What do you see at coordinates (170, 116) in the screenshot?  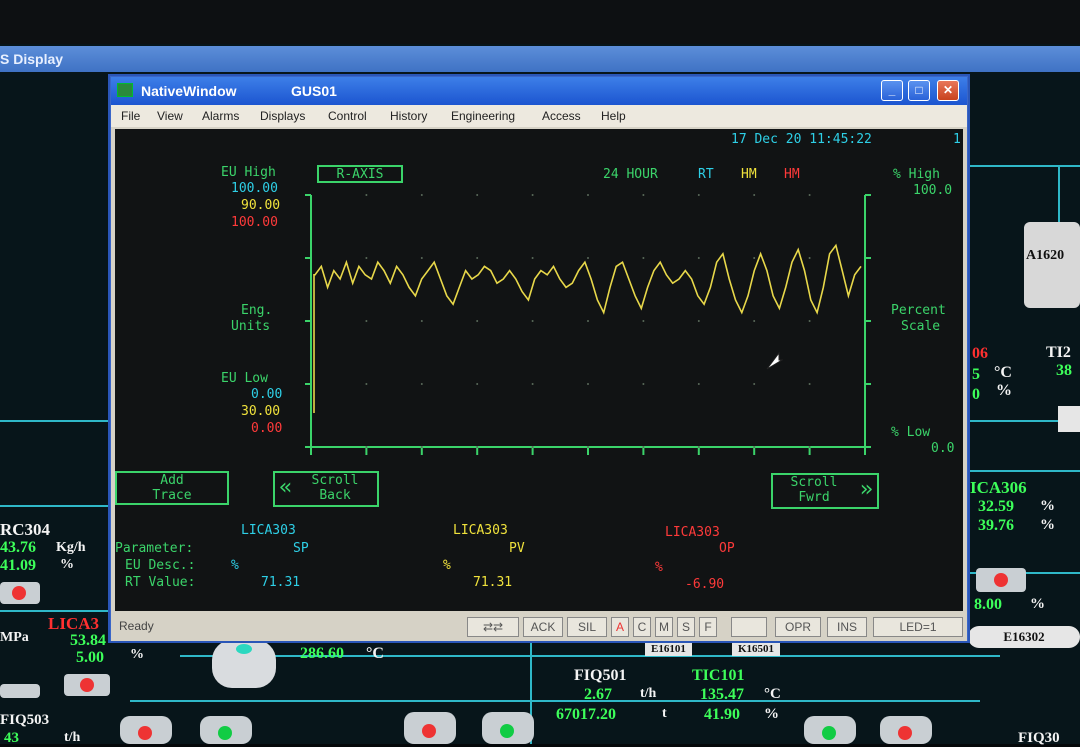 I see `menu-view: View` at bounding box center [170, 116].